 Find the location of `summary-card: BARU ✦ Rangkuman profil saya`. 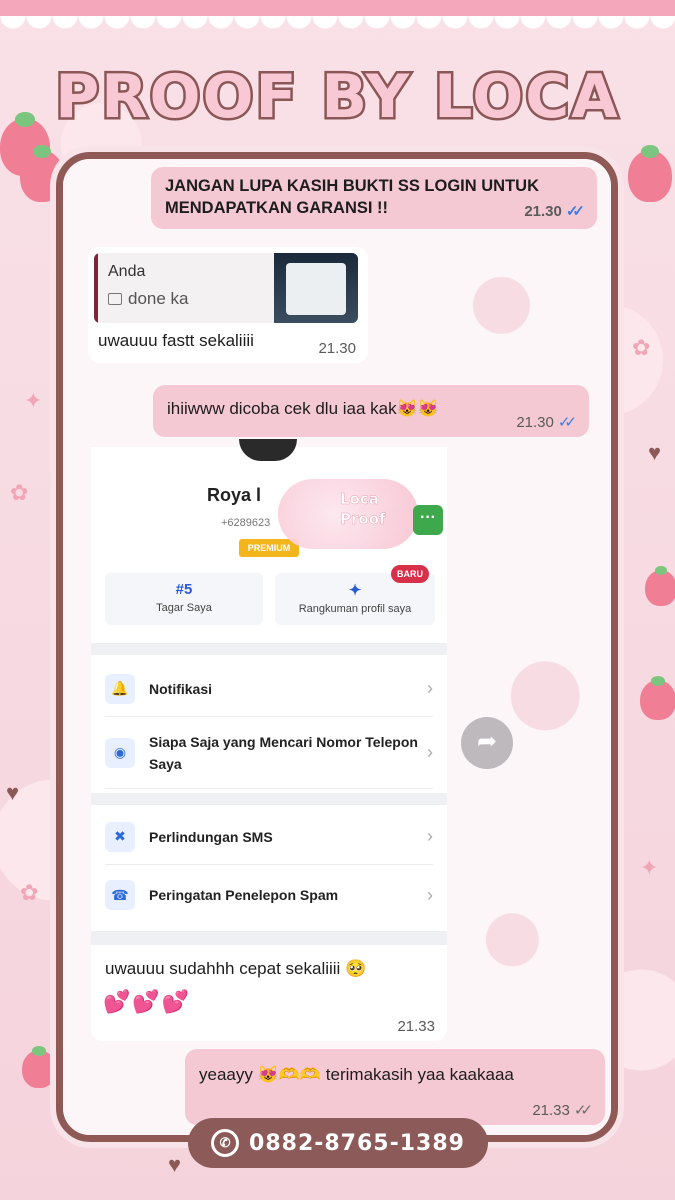

summary-card: BARU ✦ Rangkuman profil saya is located at coordinates (355, 595).